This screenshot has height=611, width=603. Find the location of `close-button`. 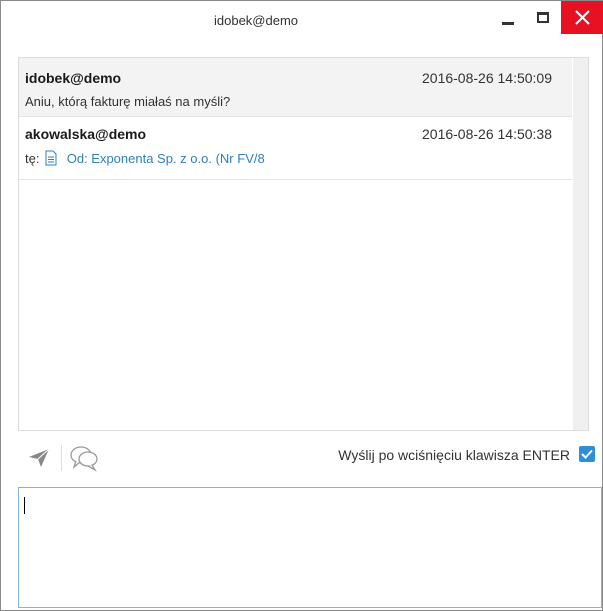

close-button is located at coordinates (582, 17).